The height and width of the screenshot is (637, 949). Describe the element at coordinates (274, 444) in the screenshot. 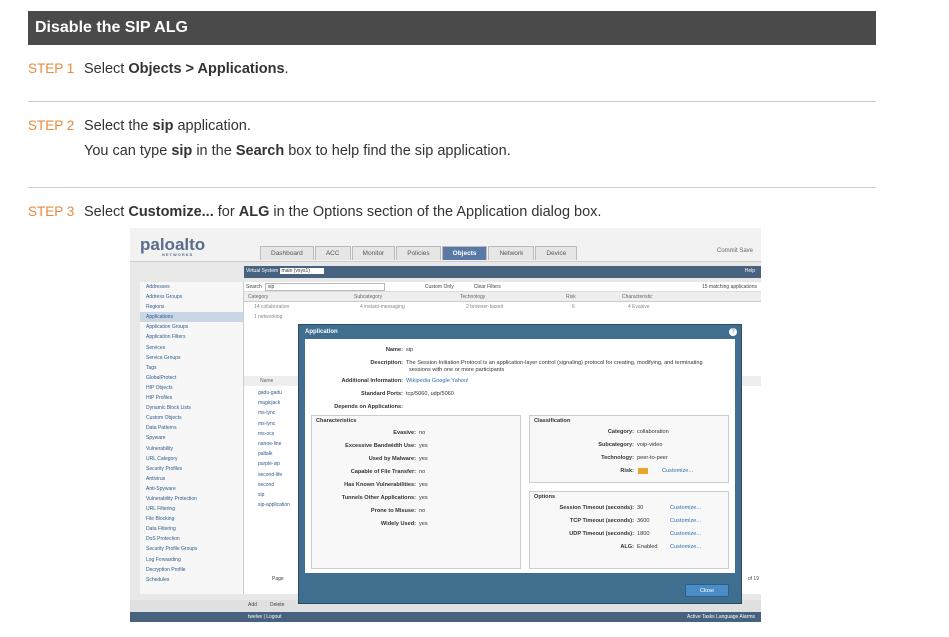

I see `list-item: nanoe-line` at that location.